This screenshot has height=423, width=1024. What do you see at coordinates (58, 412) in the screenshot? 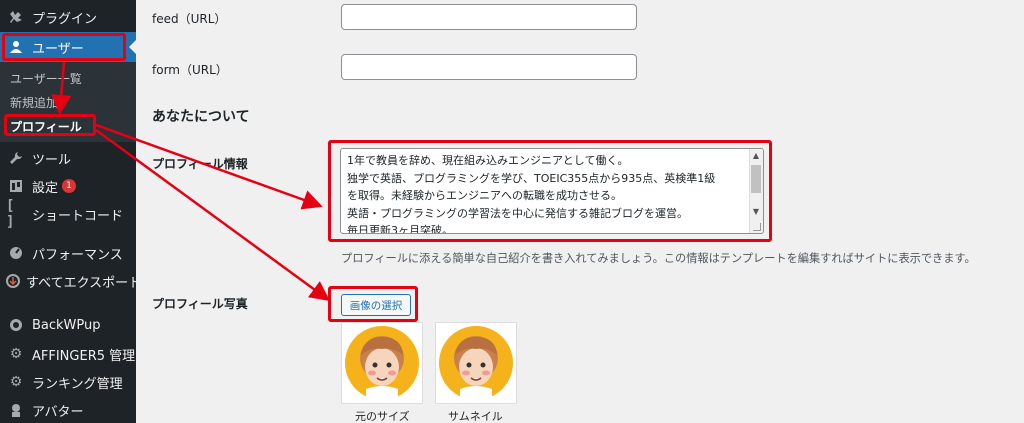
I see `menu-label: アバター` at bounding box center [58, 412].